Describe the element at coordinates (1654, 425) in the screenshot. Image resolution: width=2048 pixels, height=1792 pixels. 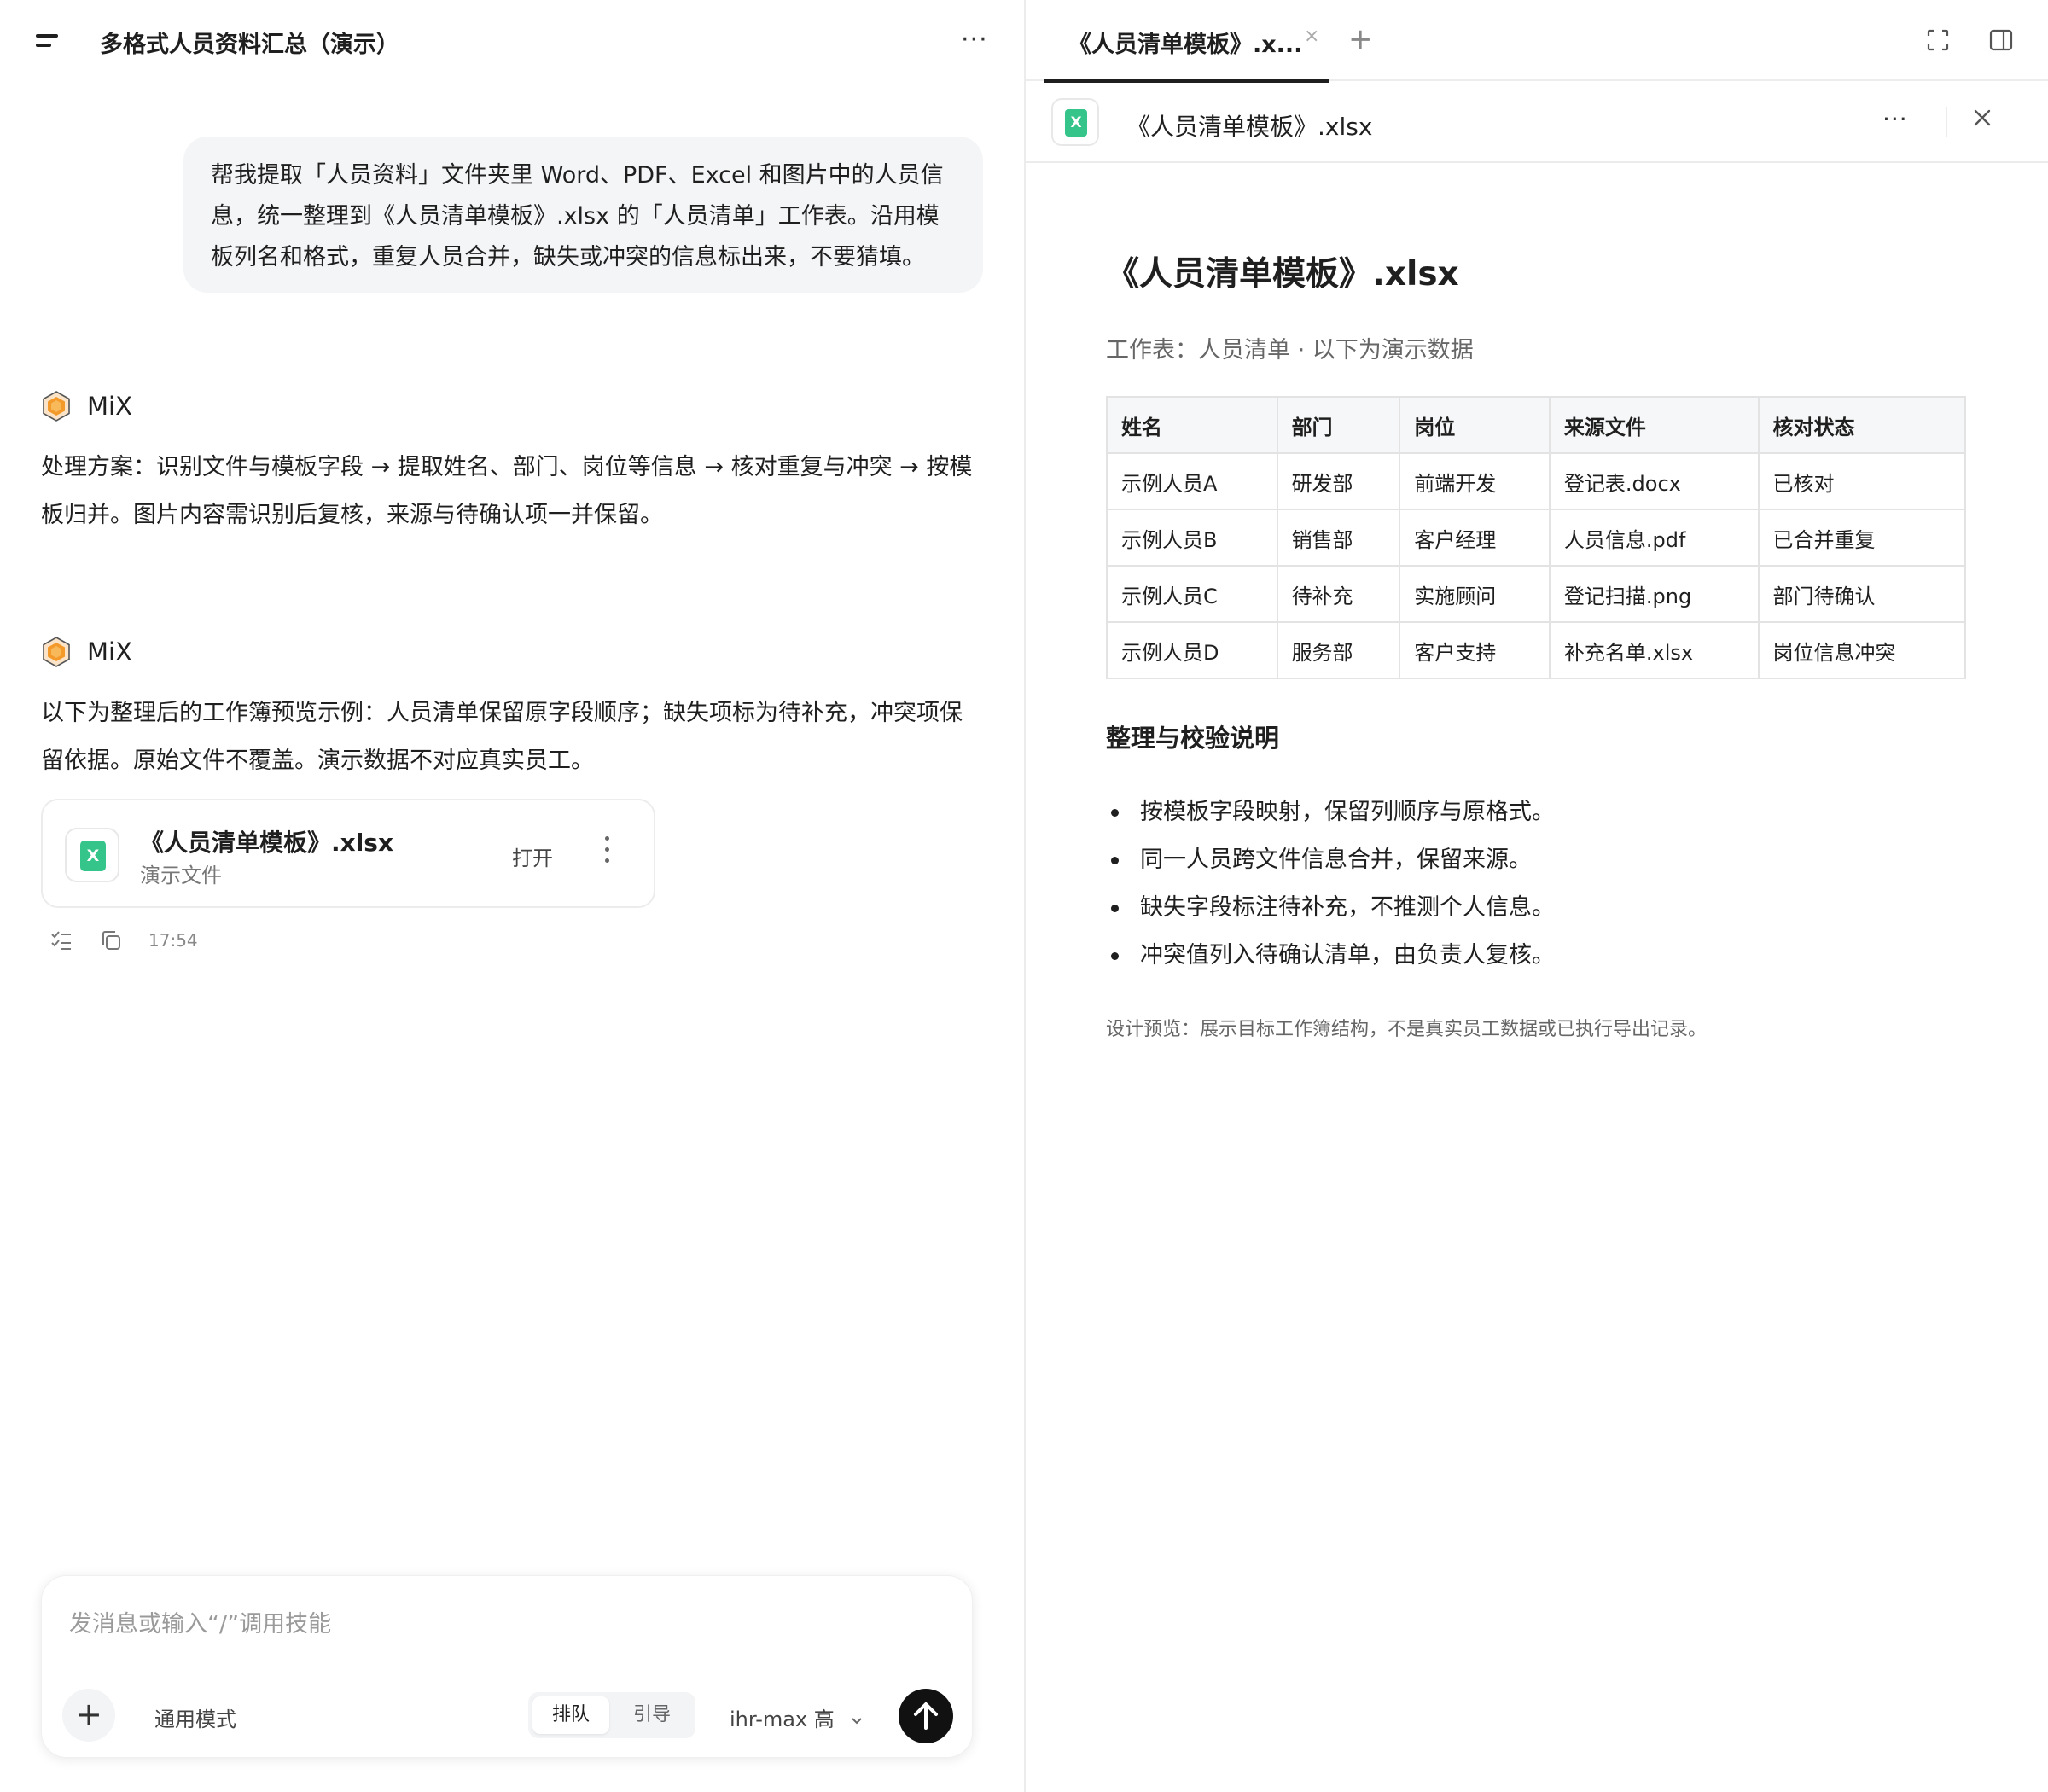
I see `column-header: 来源文件` at that location.